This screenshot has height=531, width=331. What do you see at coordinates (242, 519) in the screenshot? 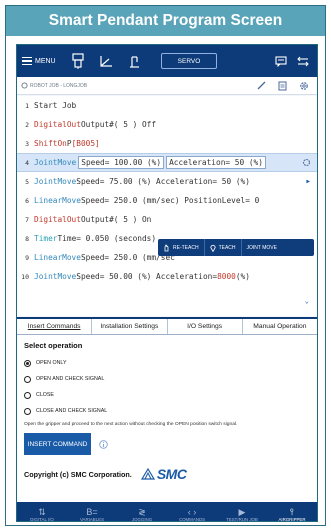
I see `nav-label: TEST/RUN JOB` at bounding box center [242, 519].